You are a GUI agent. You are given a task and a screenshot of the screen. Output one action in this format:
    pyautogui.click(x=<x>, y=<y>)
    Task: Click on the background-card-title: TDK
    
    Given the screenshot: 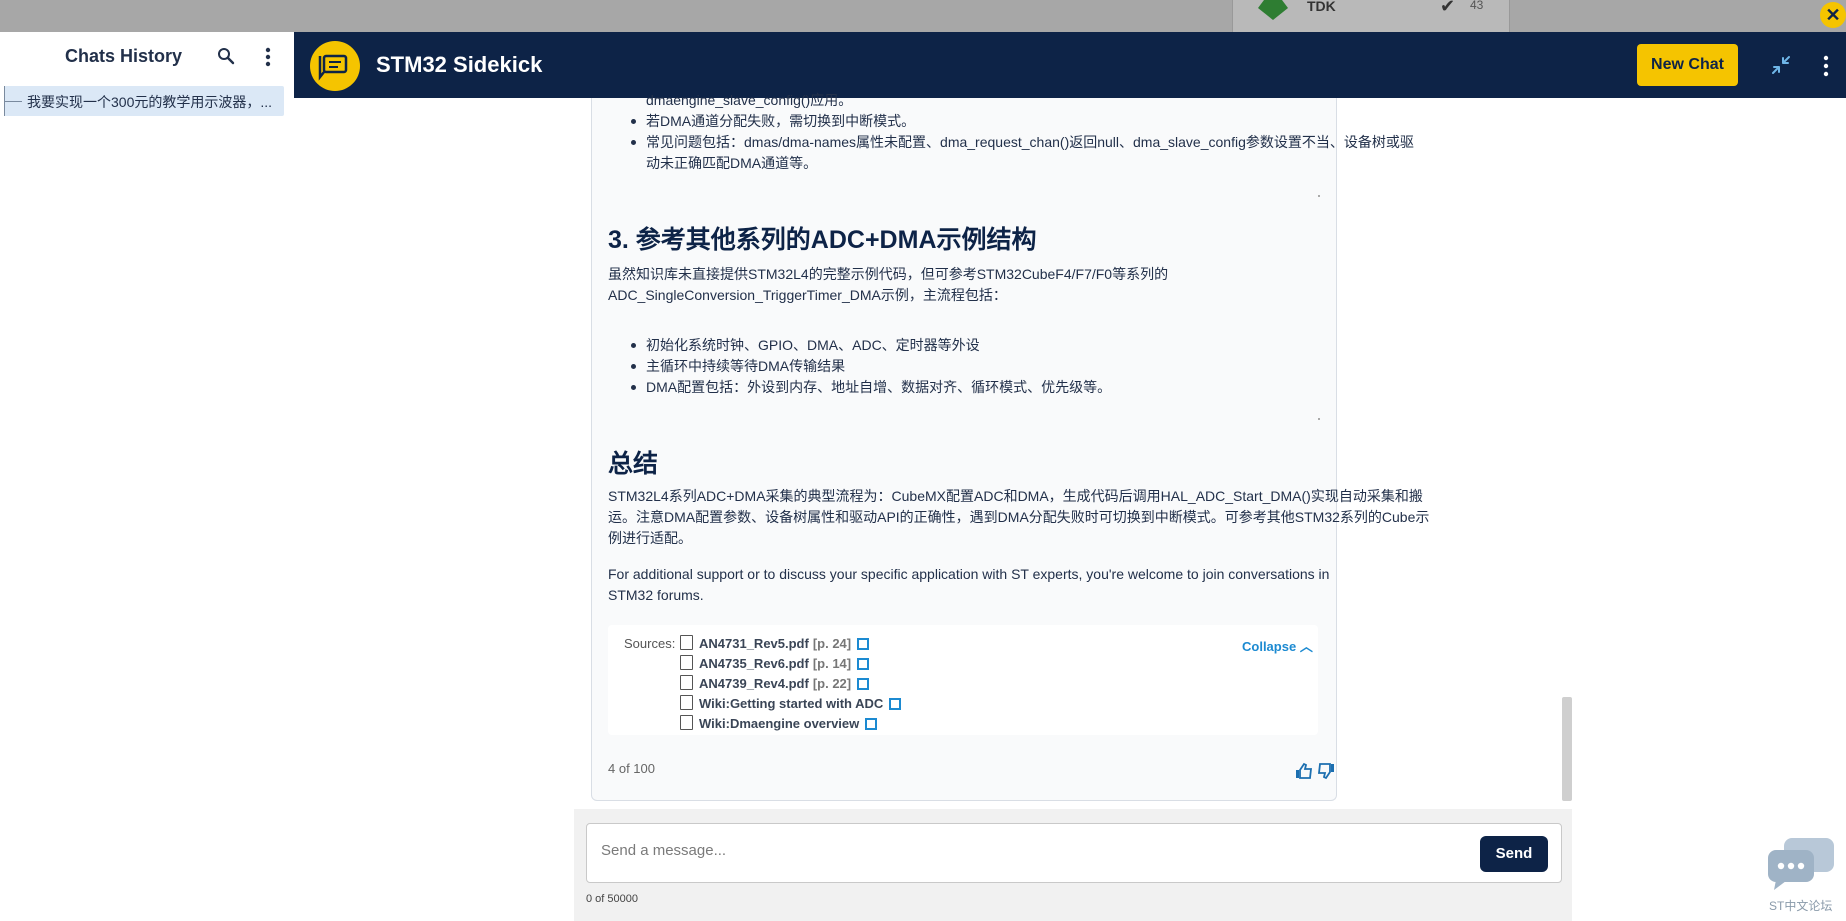 What is the action you would take?
    pyautogui.click(x=1321, y=7)
    